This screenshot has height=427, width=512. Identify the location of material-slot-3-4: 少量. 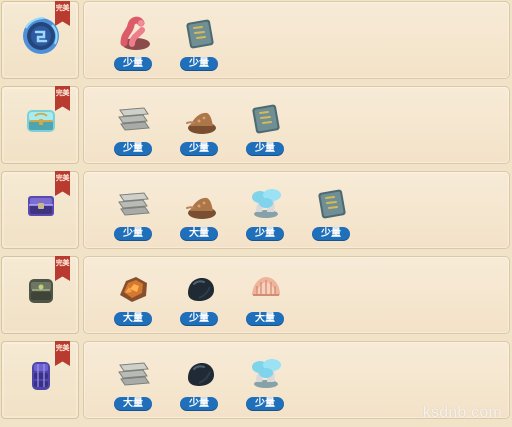
(332, 211).